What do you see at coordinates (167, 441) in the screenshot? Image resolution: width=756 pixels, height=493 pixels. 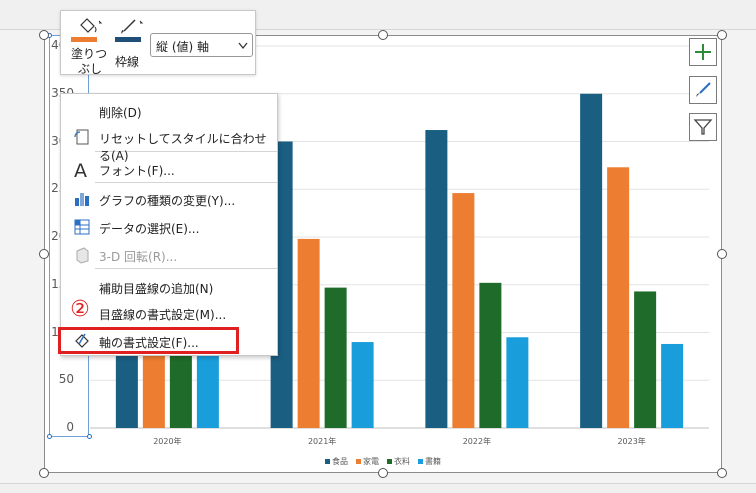 I see `x-category-label: 2020年` at bounding box center [167, 441].